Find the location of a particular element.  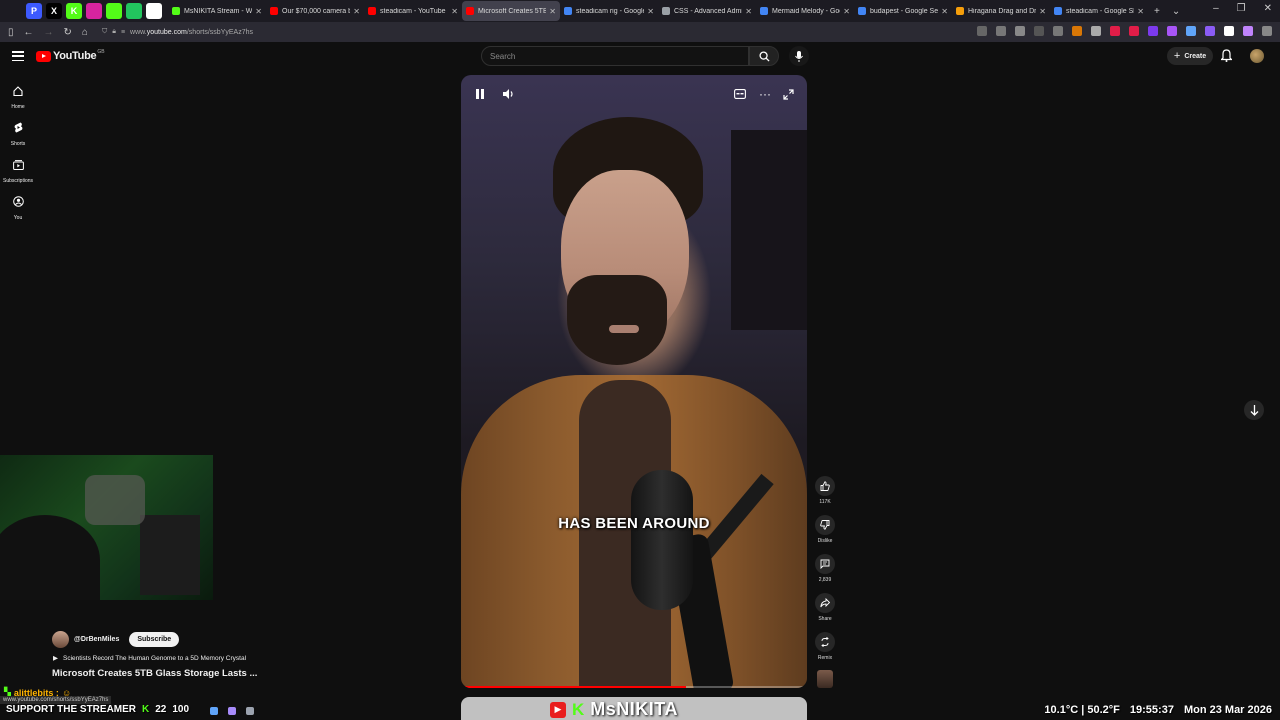

browser-tab: MsNIKITA Stream - Watch✕ is located at coordinates (217, 11).